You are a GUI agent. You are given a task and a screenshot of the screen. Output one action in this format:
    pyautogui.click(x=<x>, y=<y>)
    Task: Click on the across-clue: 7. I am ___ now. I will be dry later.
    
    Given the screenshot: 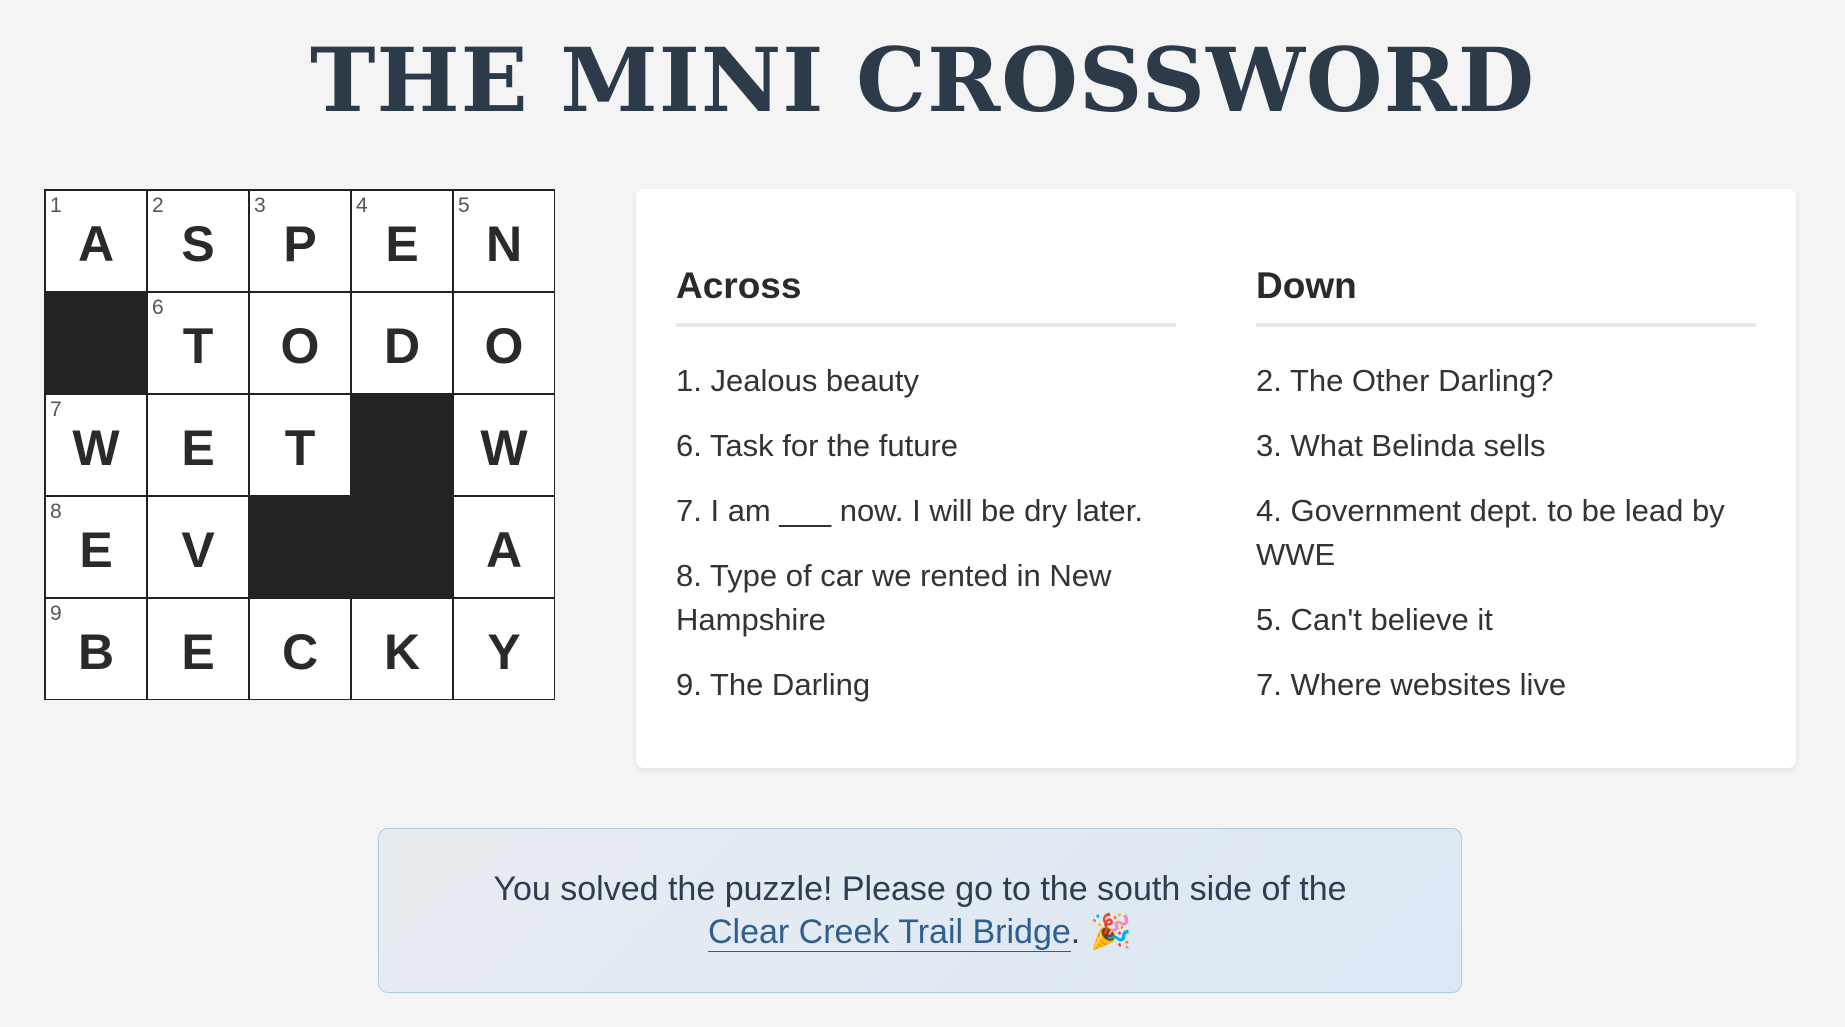 What is the action you would take?
    pyautogui.click(x=926, y=511)
    